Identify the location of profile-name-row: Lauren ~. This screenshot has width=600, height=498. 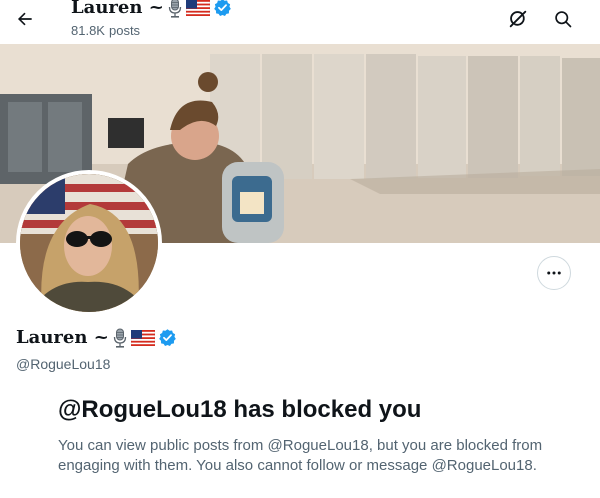
(96, 337).